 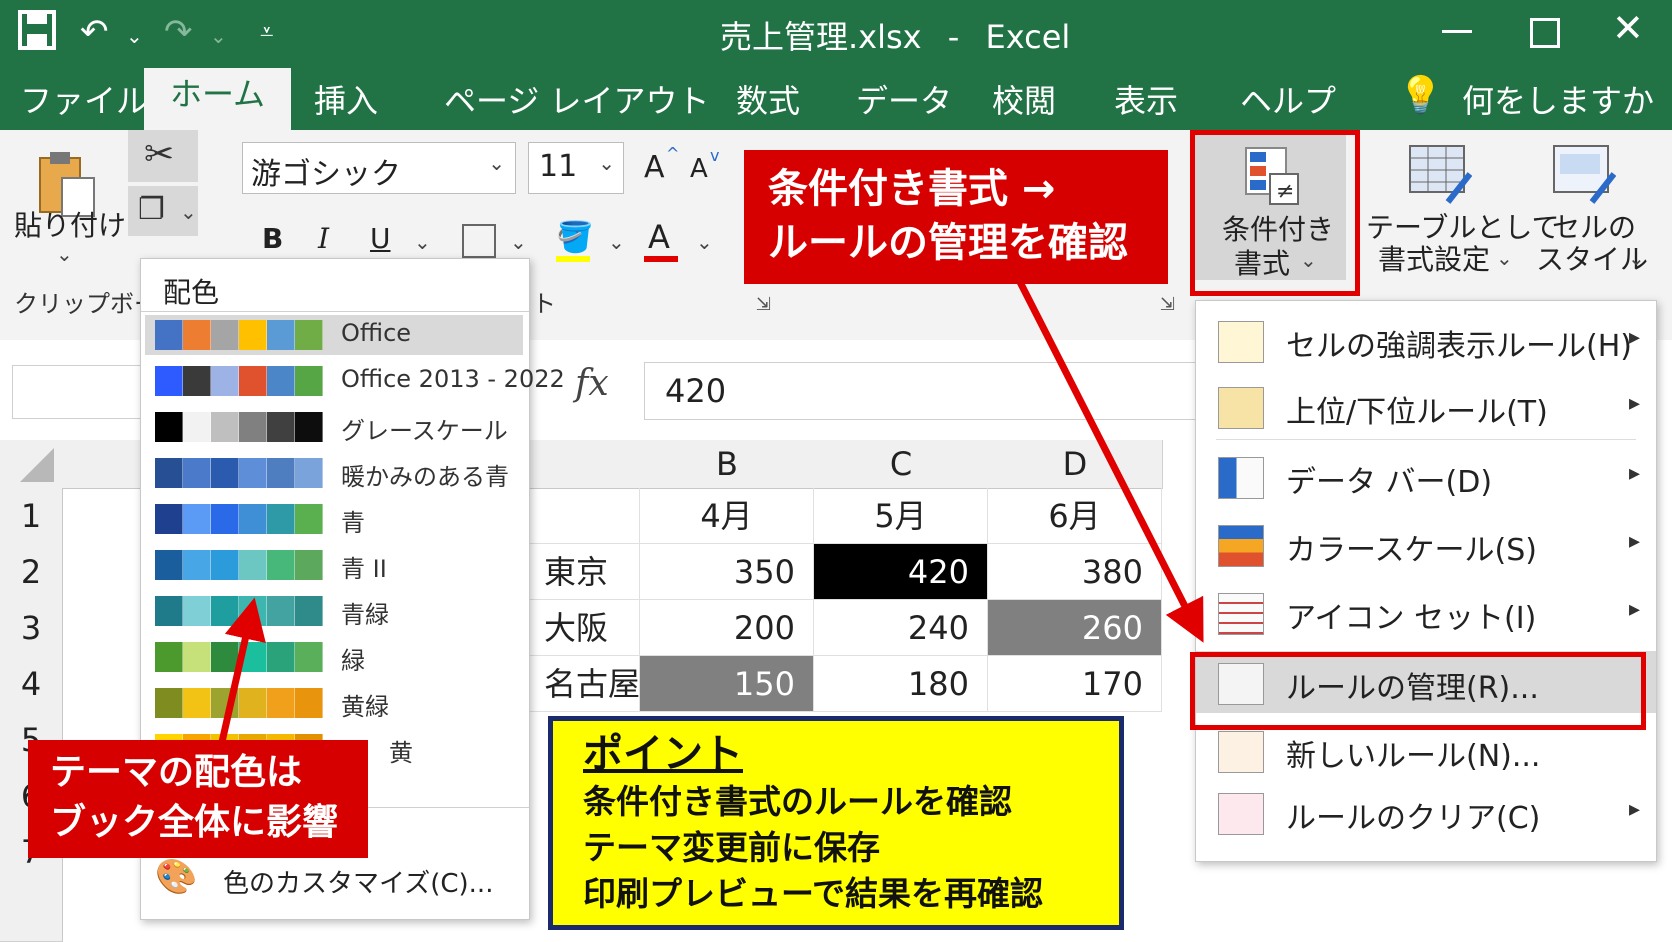 What do you see at coordinates (727, 628) in the screenshot?
I see `cell-b3: 200` at bounding box center [727, 628].